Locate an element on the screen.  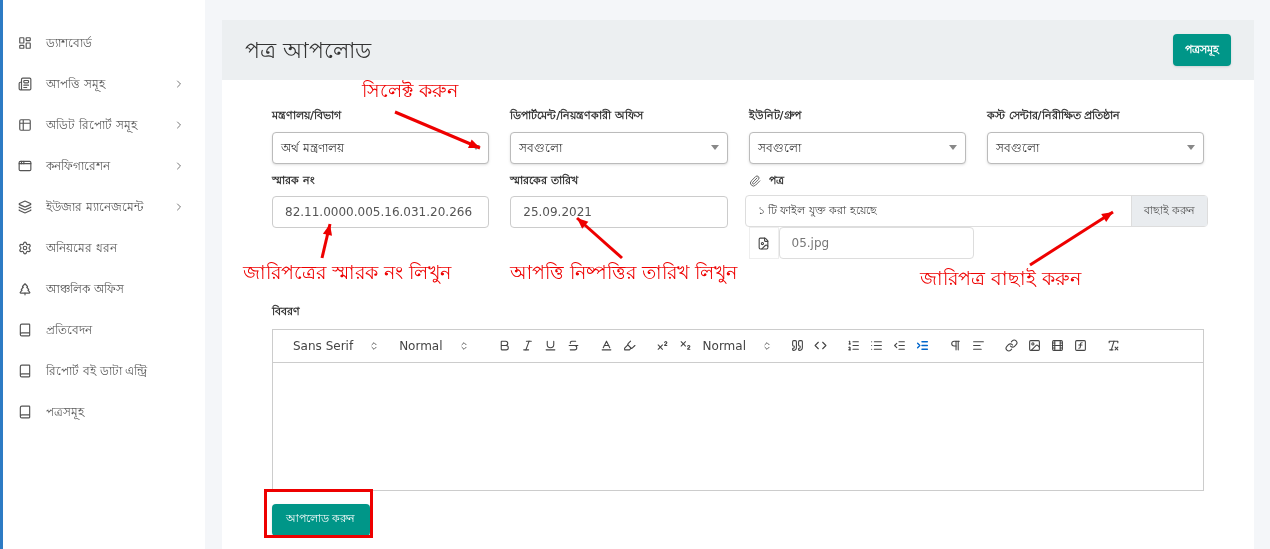
field-label: ডিপার্টমেন্ট/নিয়ন্ত্রণকারী অফিস is located at coordinates (577, 116).